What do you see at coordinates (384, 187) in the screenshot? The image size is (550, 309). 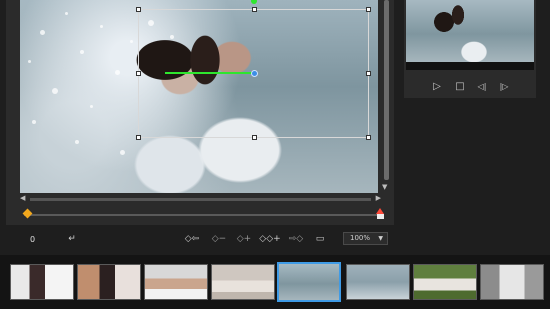 I see `scroll-down-icon: ▼` at bounding box center [384, 187].